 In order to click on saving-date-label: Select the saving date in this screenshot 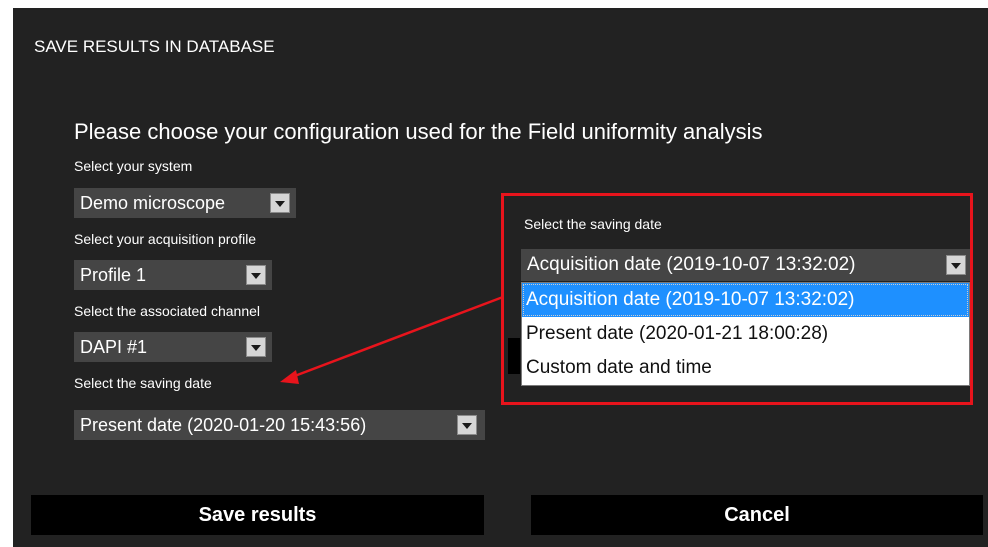, I will do `click(143, 383)`.